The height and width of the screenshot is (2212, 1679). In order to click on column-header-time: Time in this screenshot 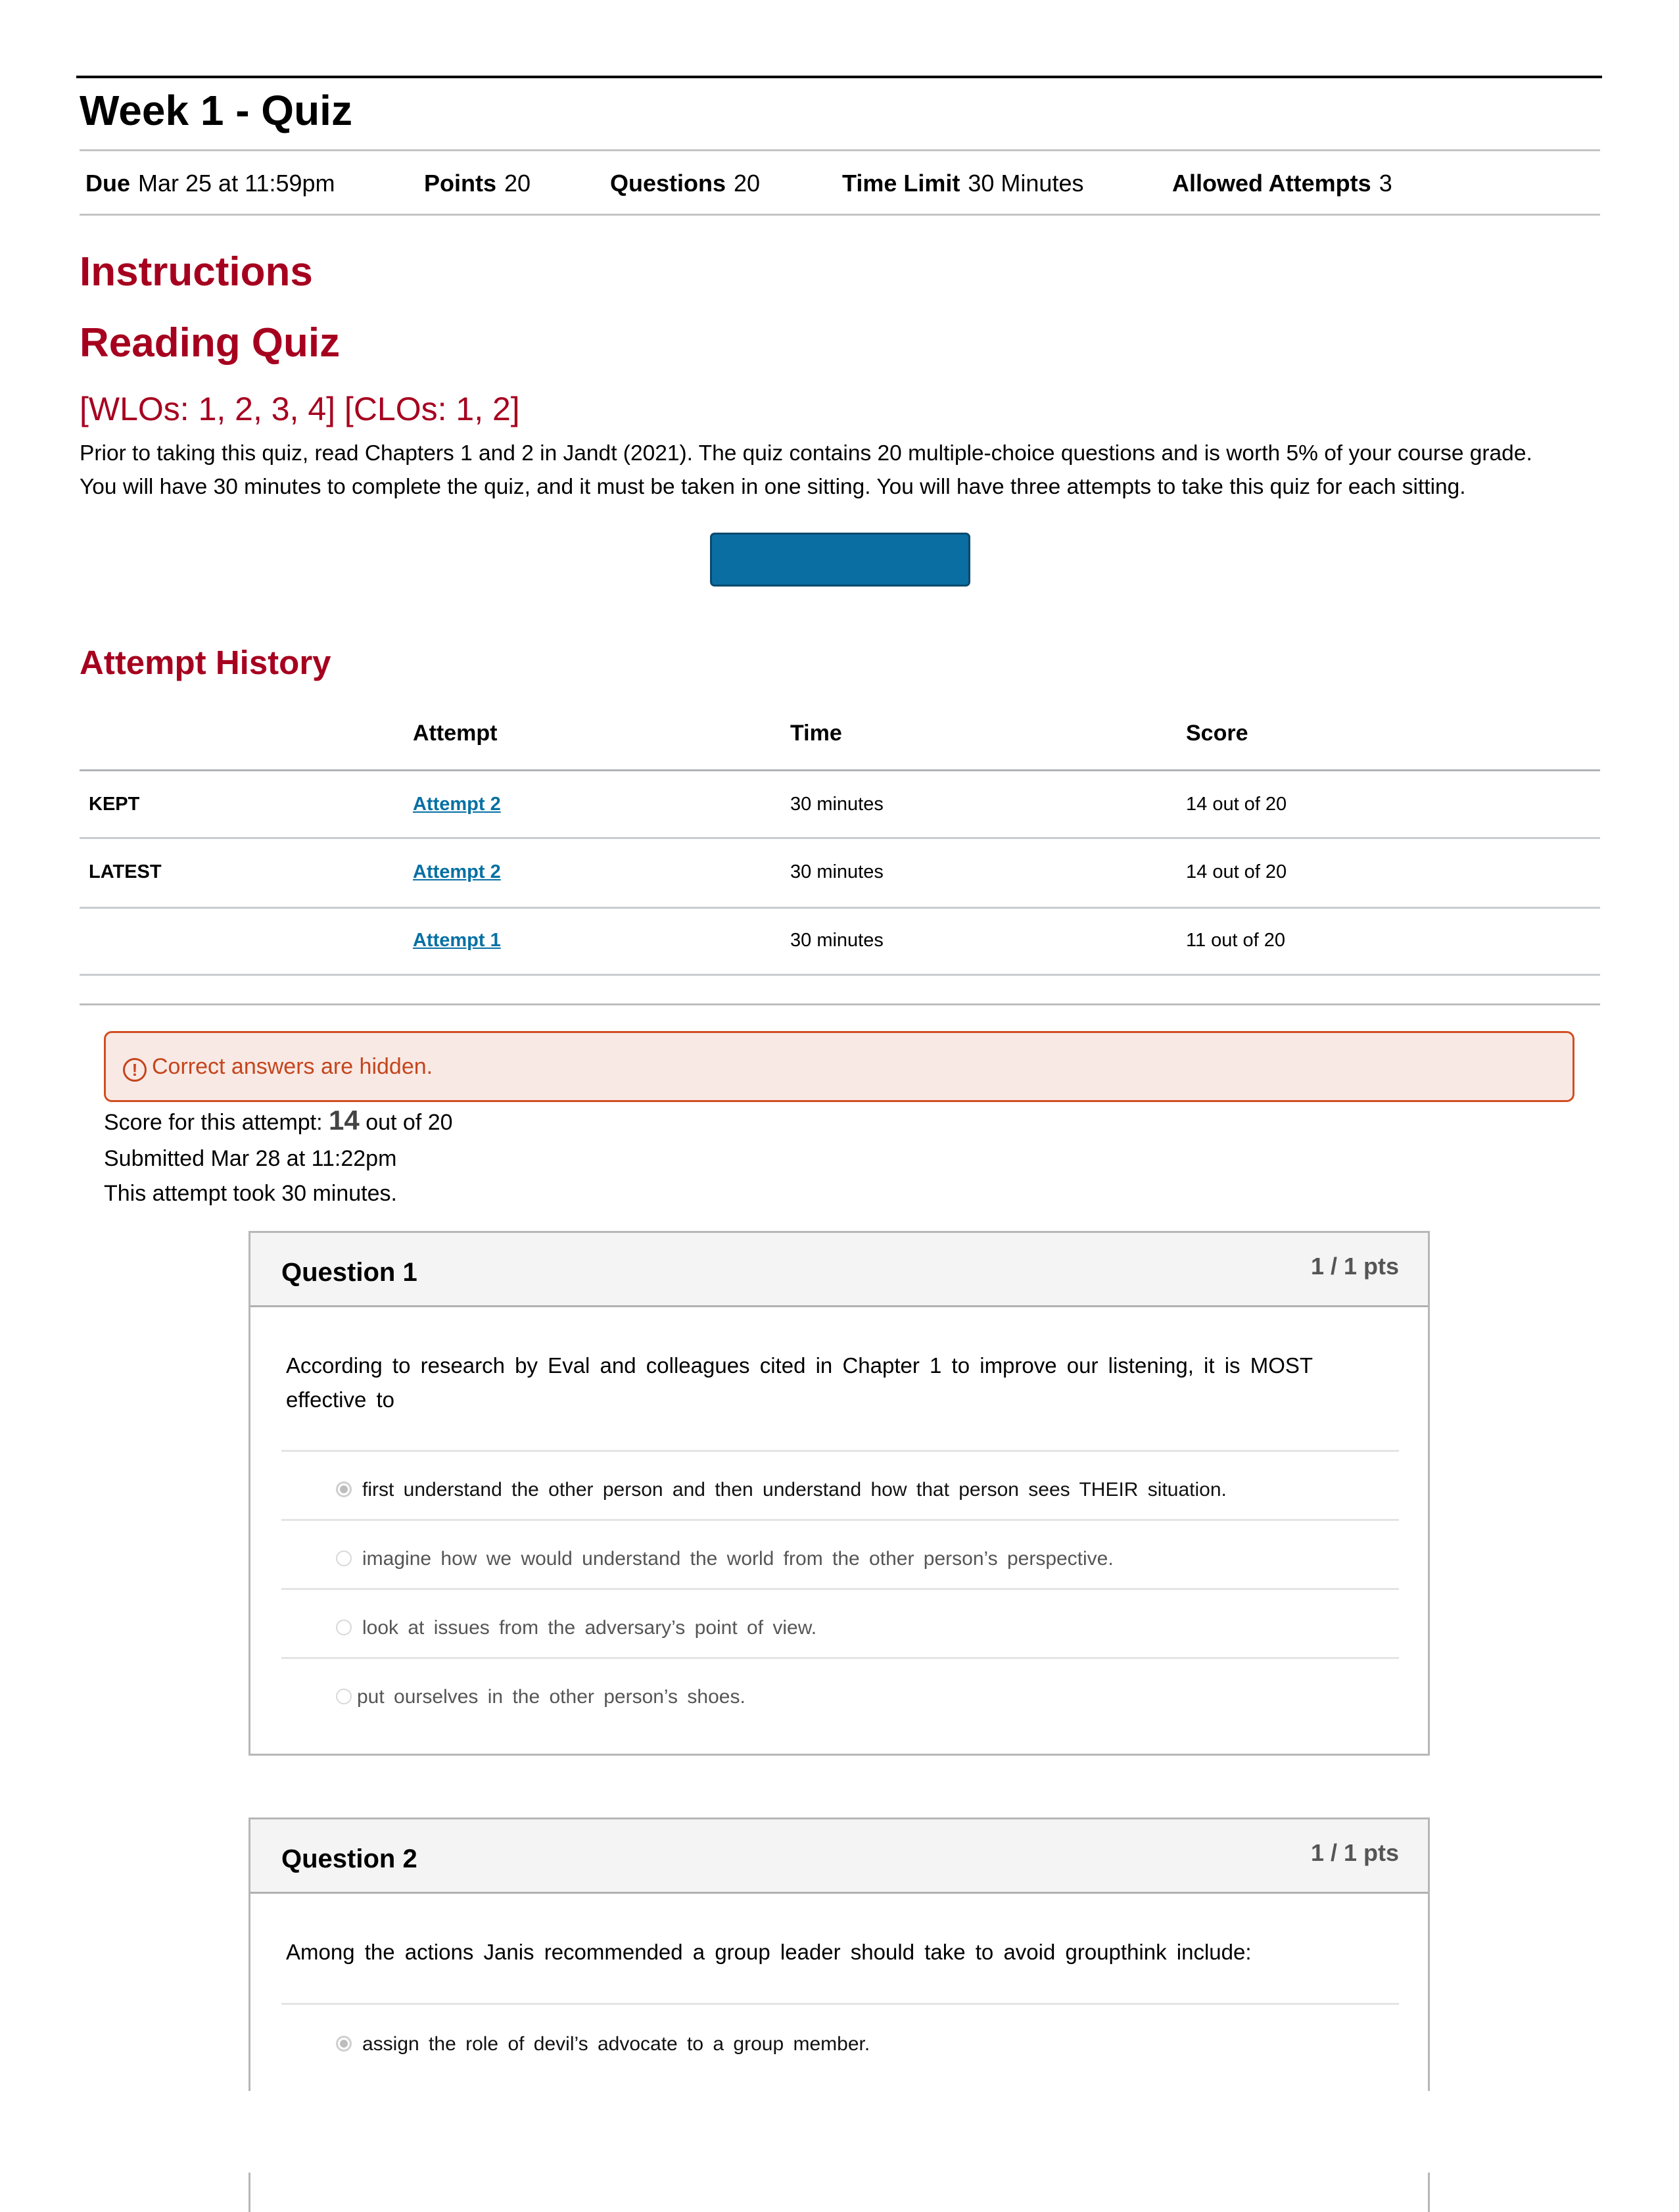, I will do `click(816, 733)`.